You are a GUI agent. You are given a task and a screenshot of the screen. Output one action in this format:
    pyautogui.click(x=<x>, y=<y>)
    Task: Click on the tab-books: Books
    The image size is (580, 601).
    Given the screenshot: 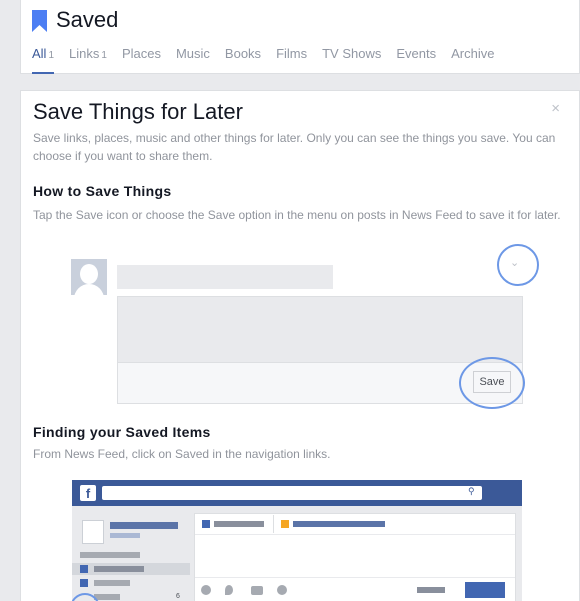 What is the action you would take?
    pyautogui.click(x=243, y=60)
    